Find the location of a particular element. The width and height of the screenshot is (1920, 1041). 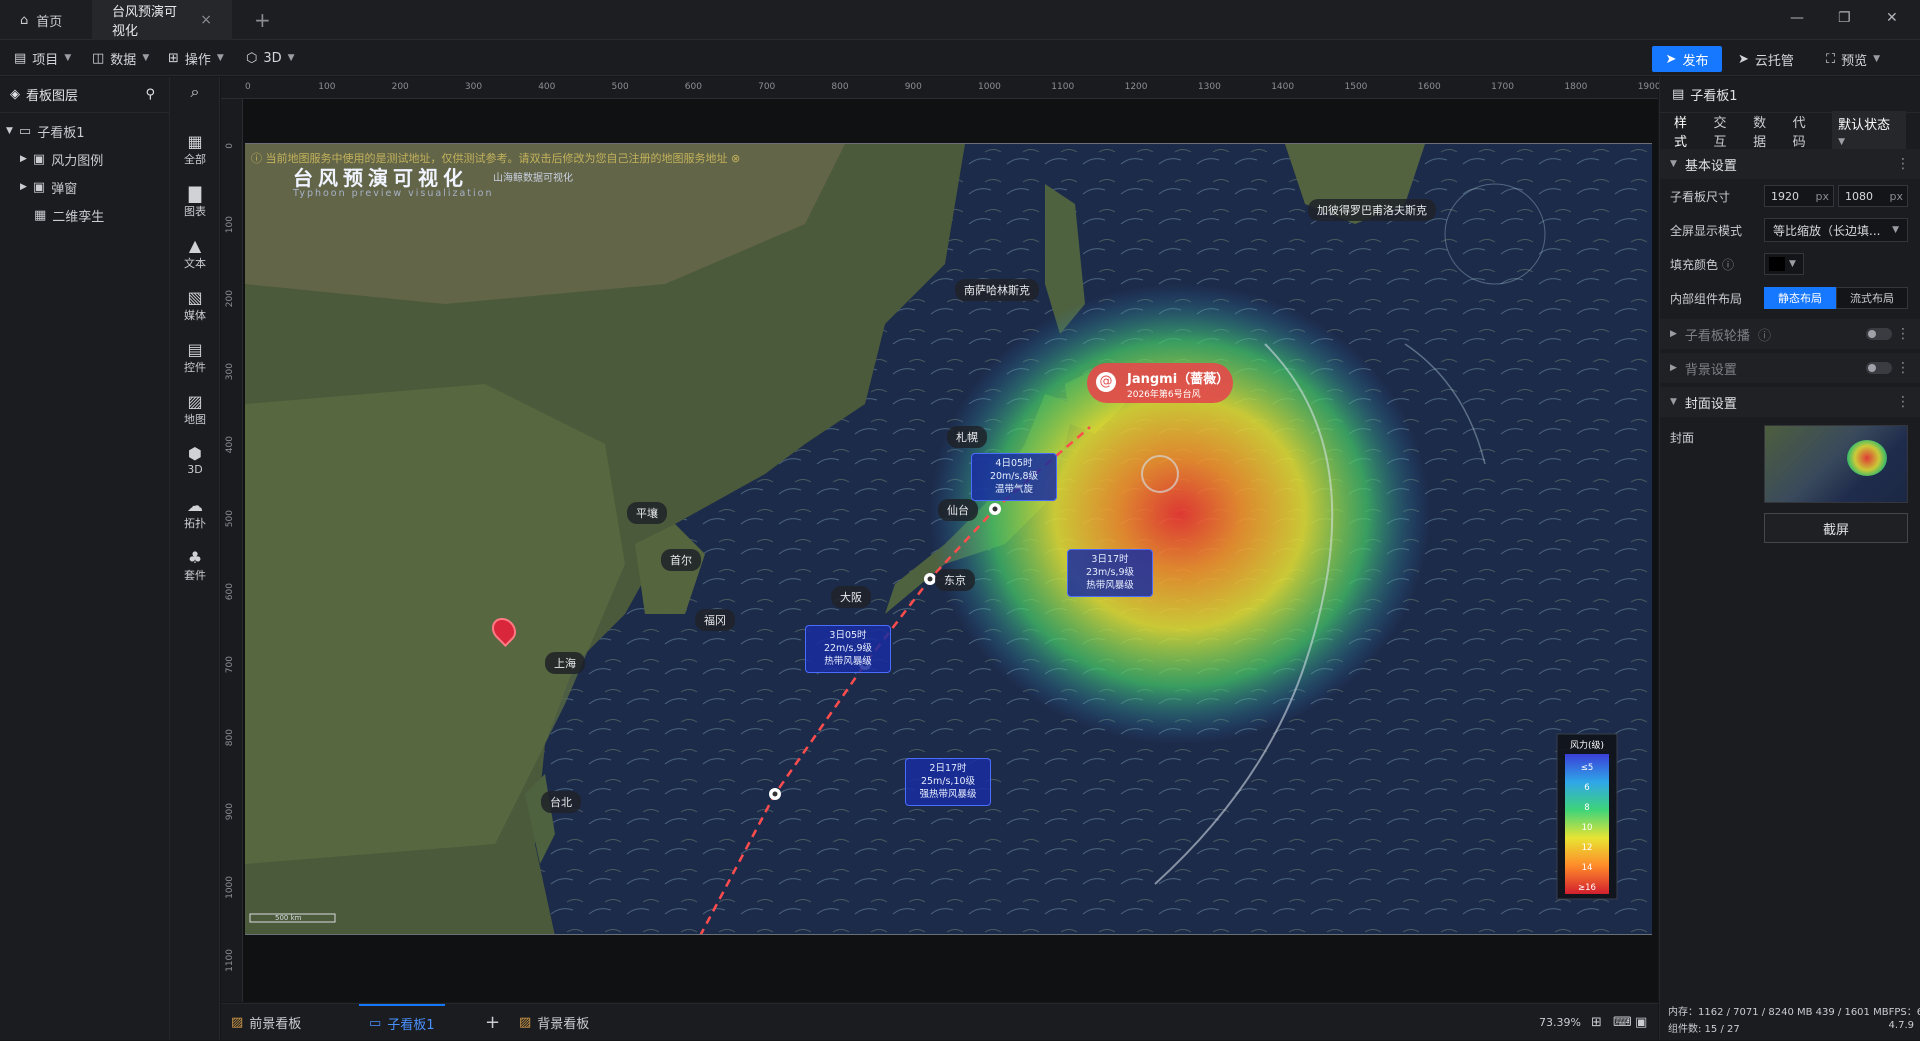

section-basic: ▼ 基本设置 ⋮ is located at coordinates (1790, 164).